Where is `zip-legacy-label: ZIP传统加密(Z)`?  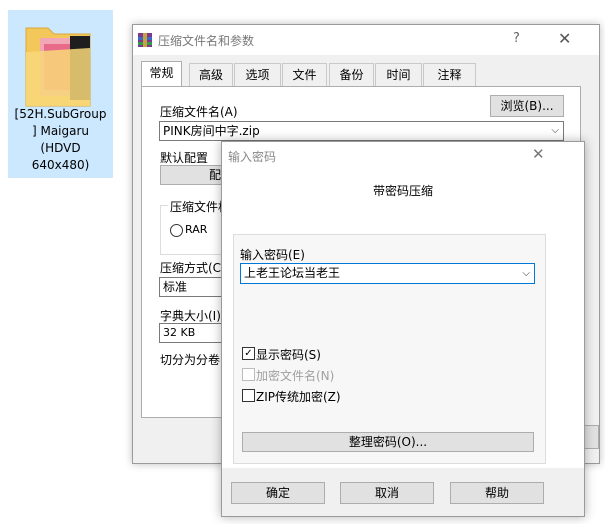 zip-legacy-label: ZIP传统加密(Z) is located at coordinates (298, 397).